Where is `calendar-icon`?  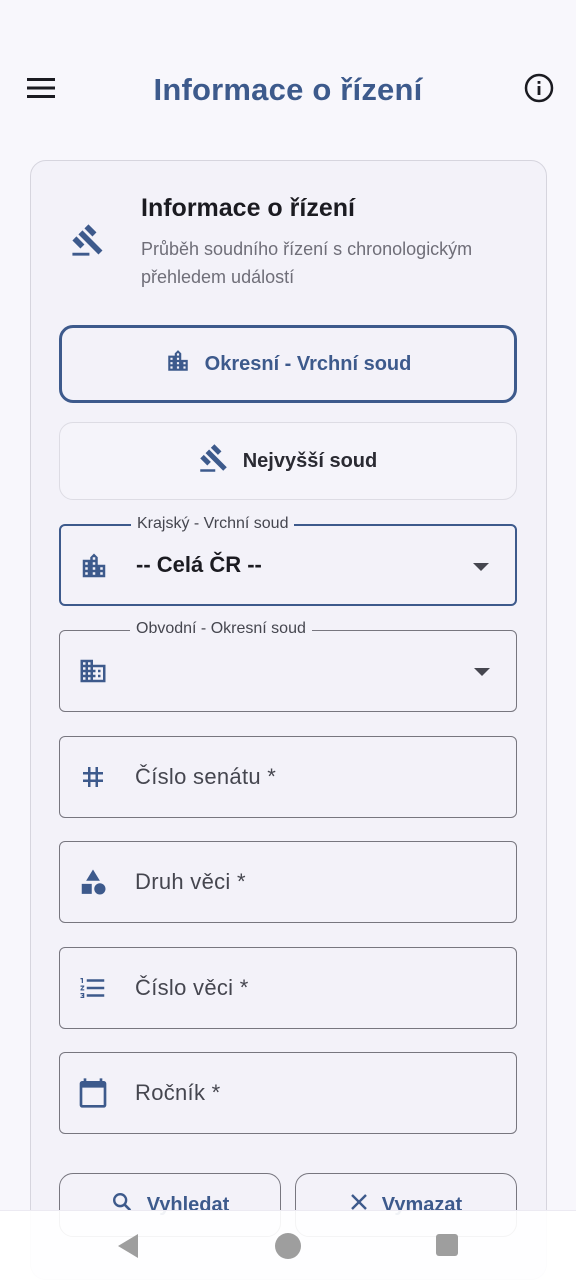 calendar-icon is located at coordinates (93, 1093).